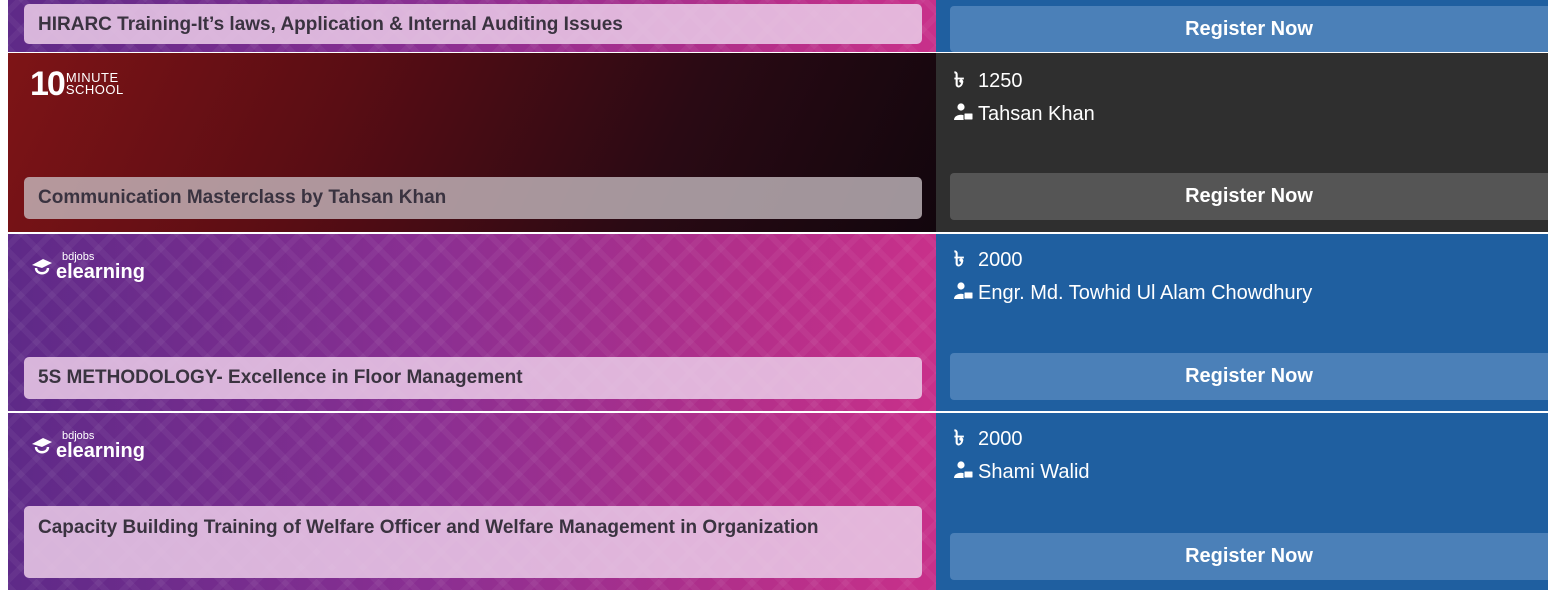 This screenshot has height=590, width=1548. I want to click on trainer-row: Engr. Md. Towhid Ul Alam Chowdhury, so click(1133, 293).